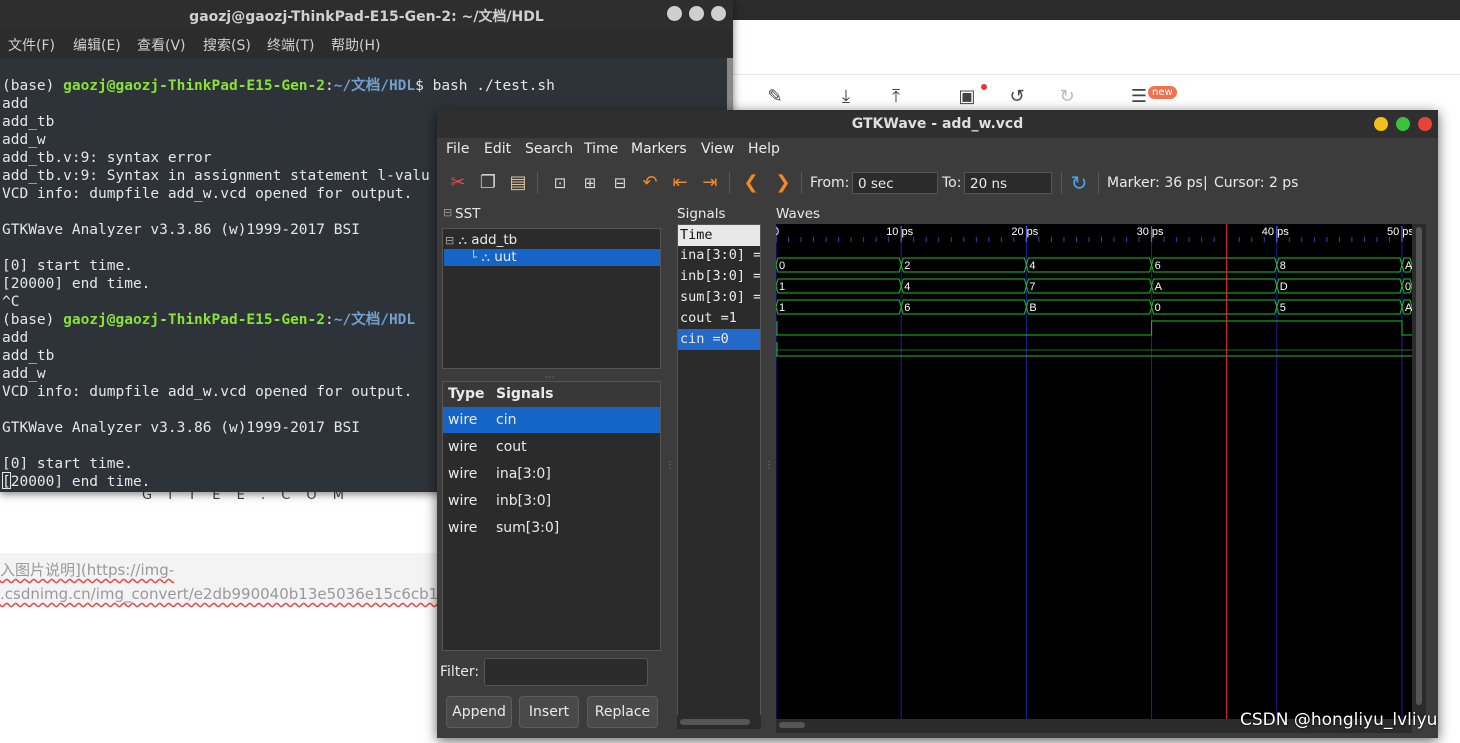 Image resolution: width=1460 pixels, height=743 pixels. What do you see at coordinates (751, 183) in the screenshot?
I see `prev-edge-icon: ❮` at bounding box center [751, 183].